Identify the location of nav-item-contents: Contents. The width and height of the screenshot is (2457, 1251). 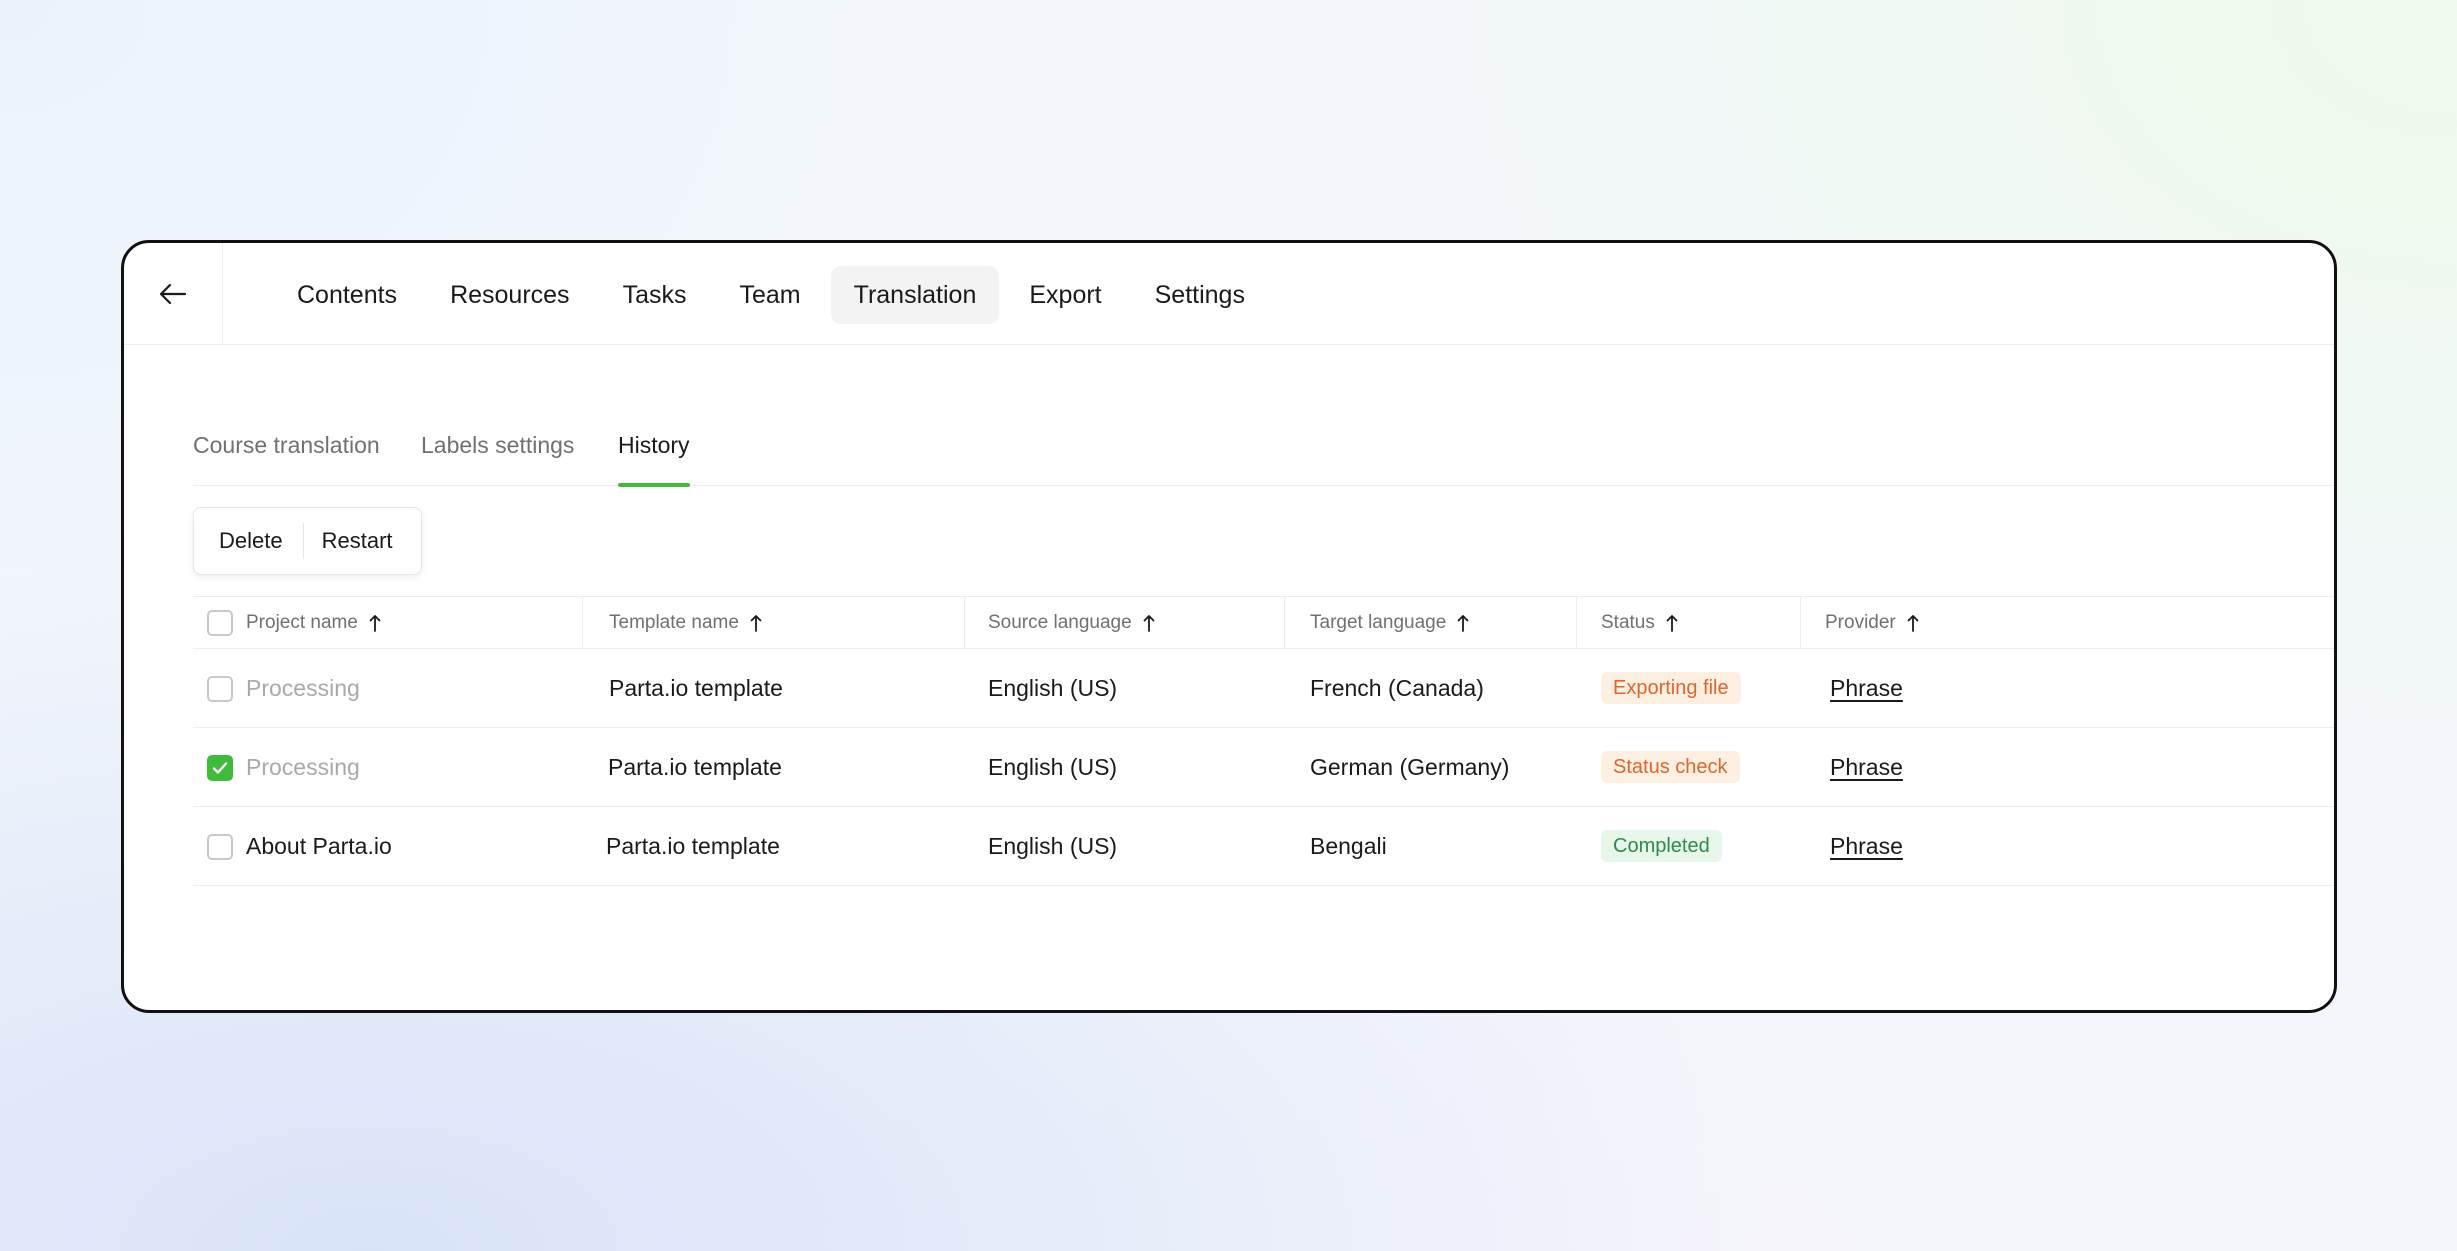
(347, 295).